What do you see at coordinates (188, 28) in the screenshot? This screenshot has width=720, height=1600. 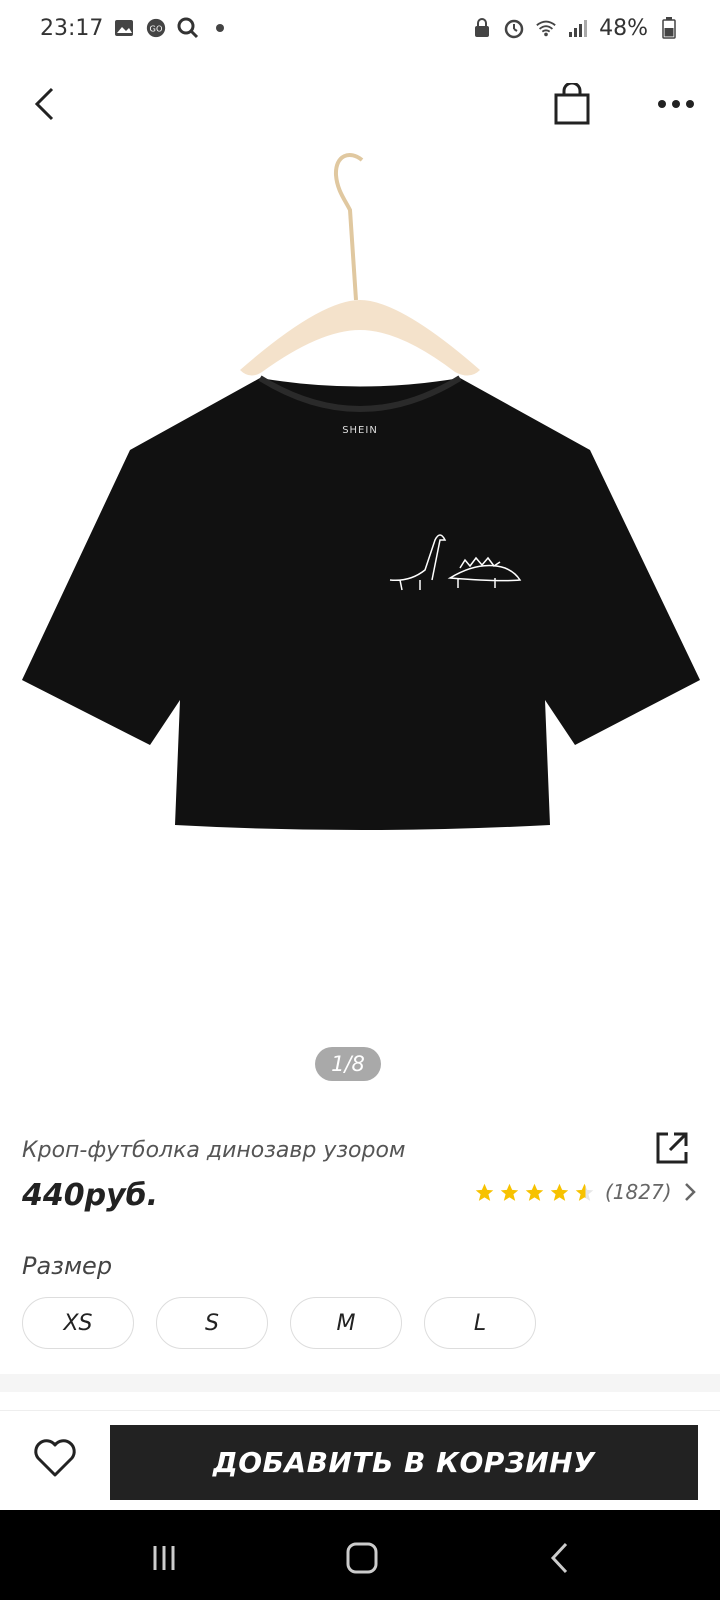 I see `search-icon` at bounding box center [188, 28].